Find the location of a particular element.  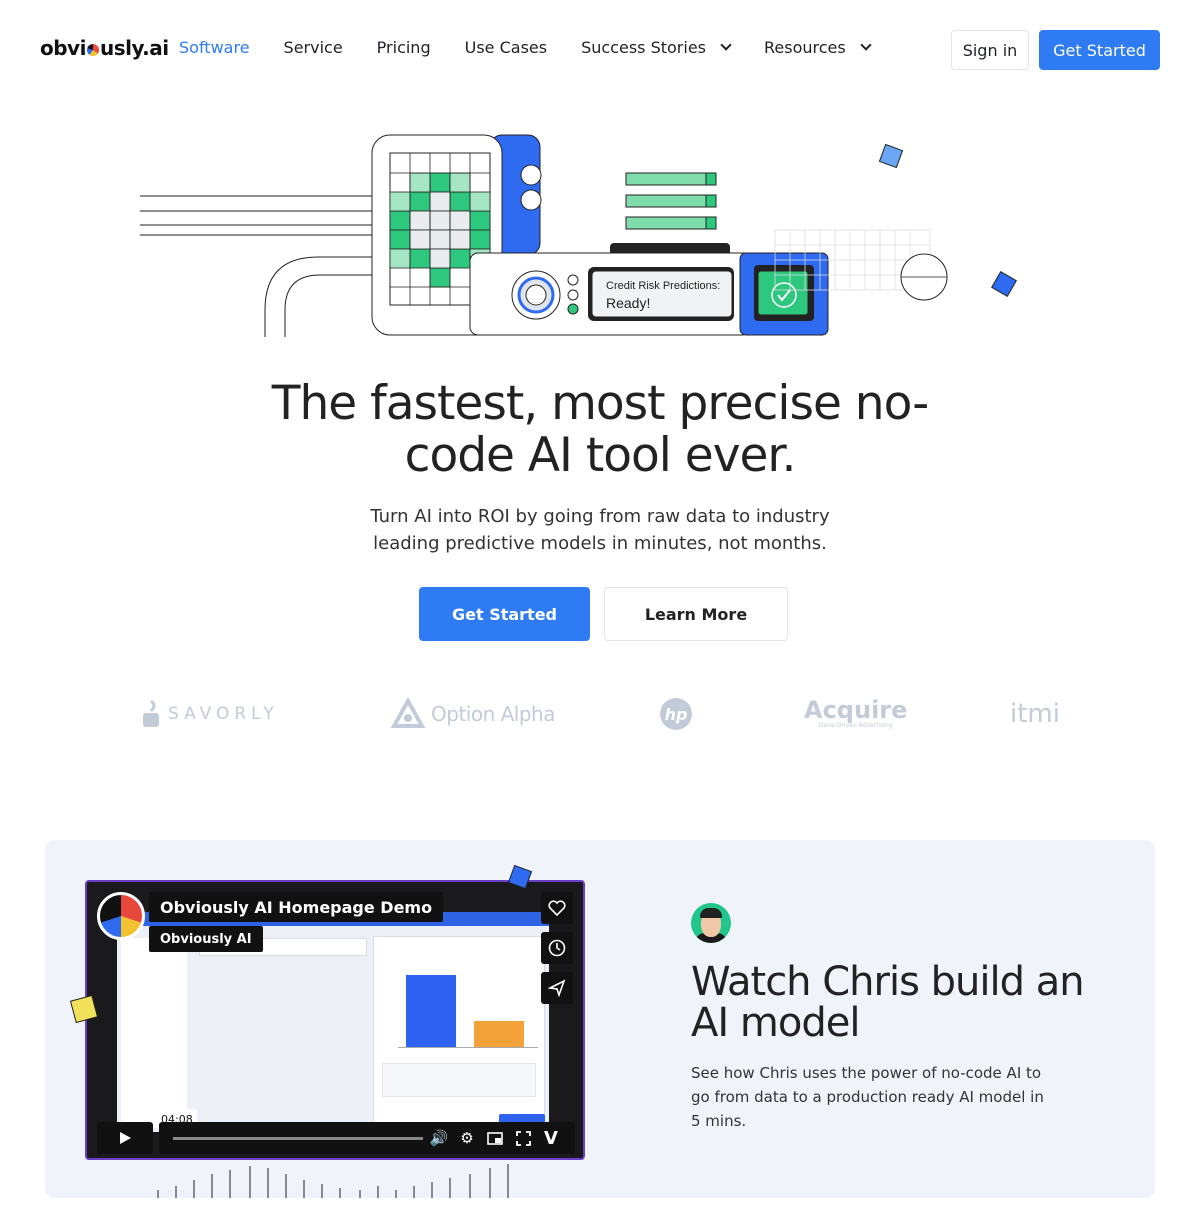

fullscreen-icon is located at coordinates (523, 1138).